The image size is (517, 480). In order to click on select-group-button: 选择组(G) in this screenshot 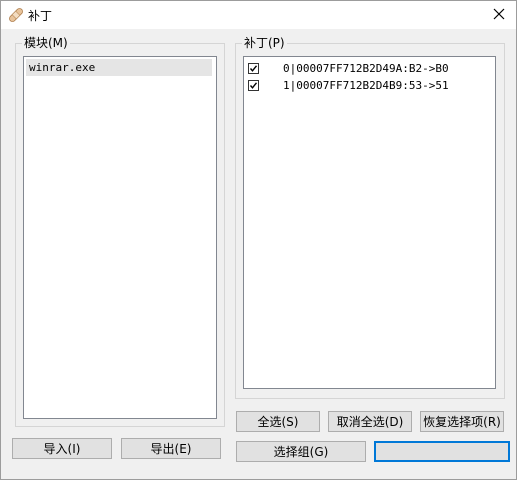, I will do `click(301, 451)`.